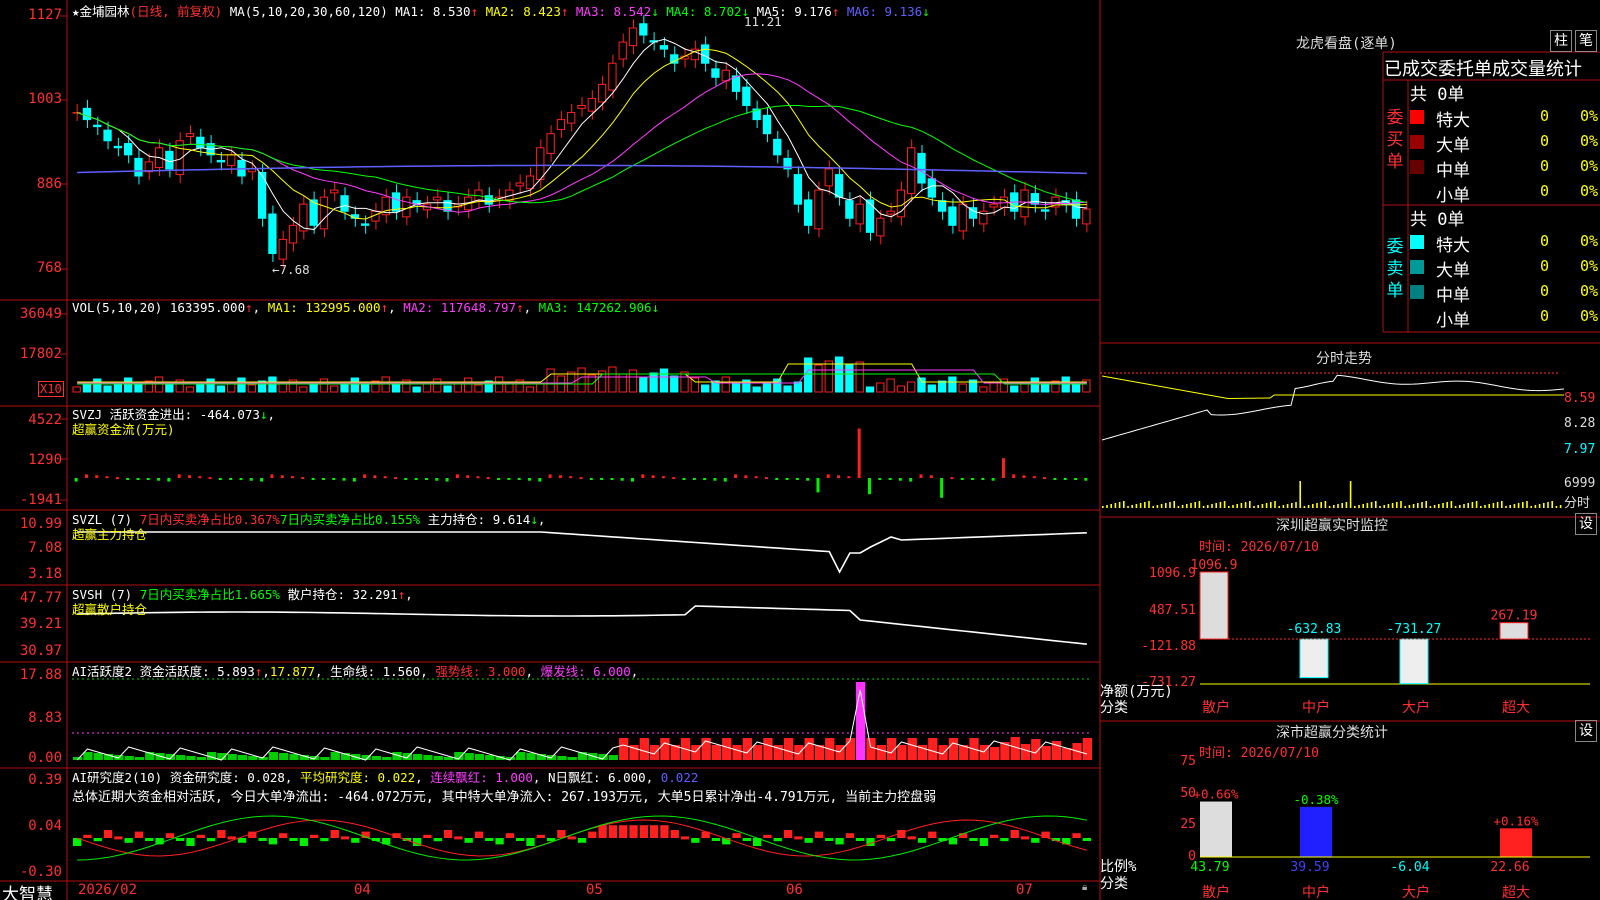 This screenshot has height=900, width=1600. Describe the element at coordinates (45, 460) in the screenshot. I see `svzj-tick: 1290` at that location.